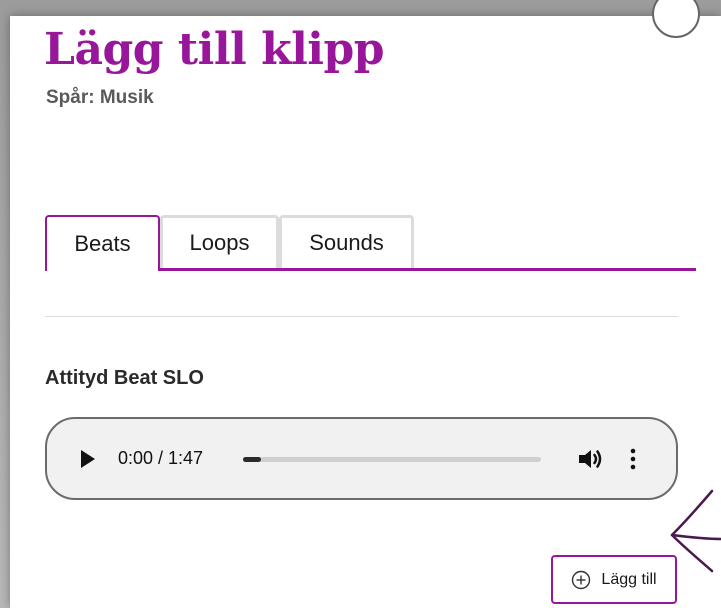 Image resolution: width=721 pixels, height=608 pixels. I want to click on close-button, so click(676, 19).